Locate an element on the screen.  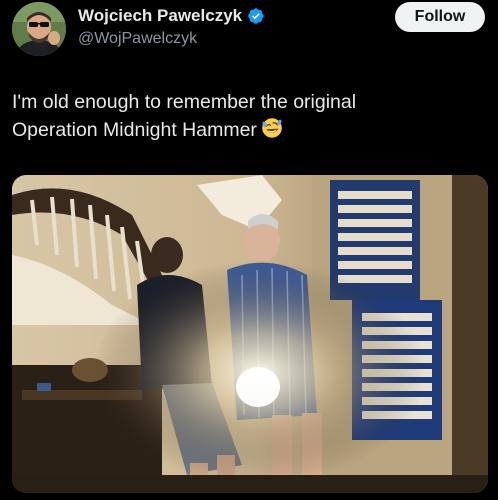
avatar-image is located at coordinates (39, 29).